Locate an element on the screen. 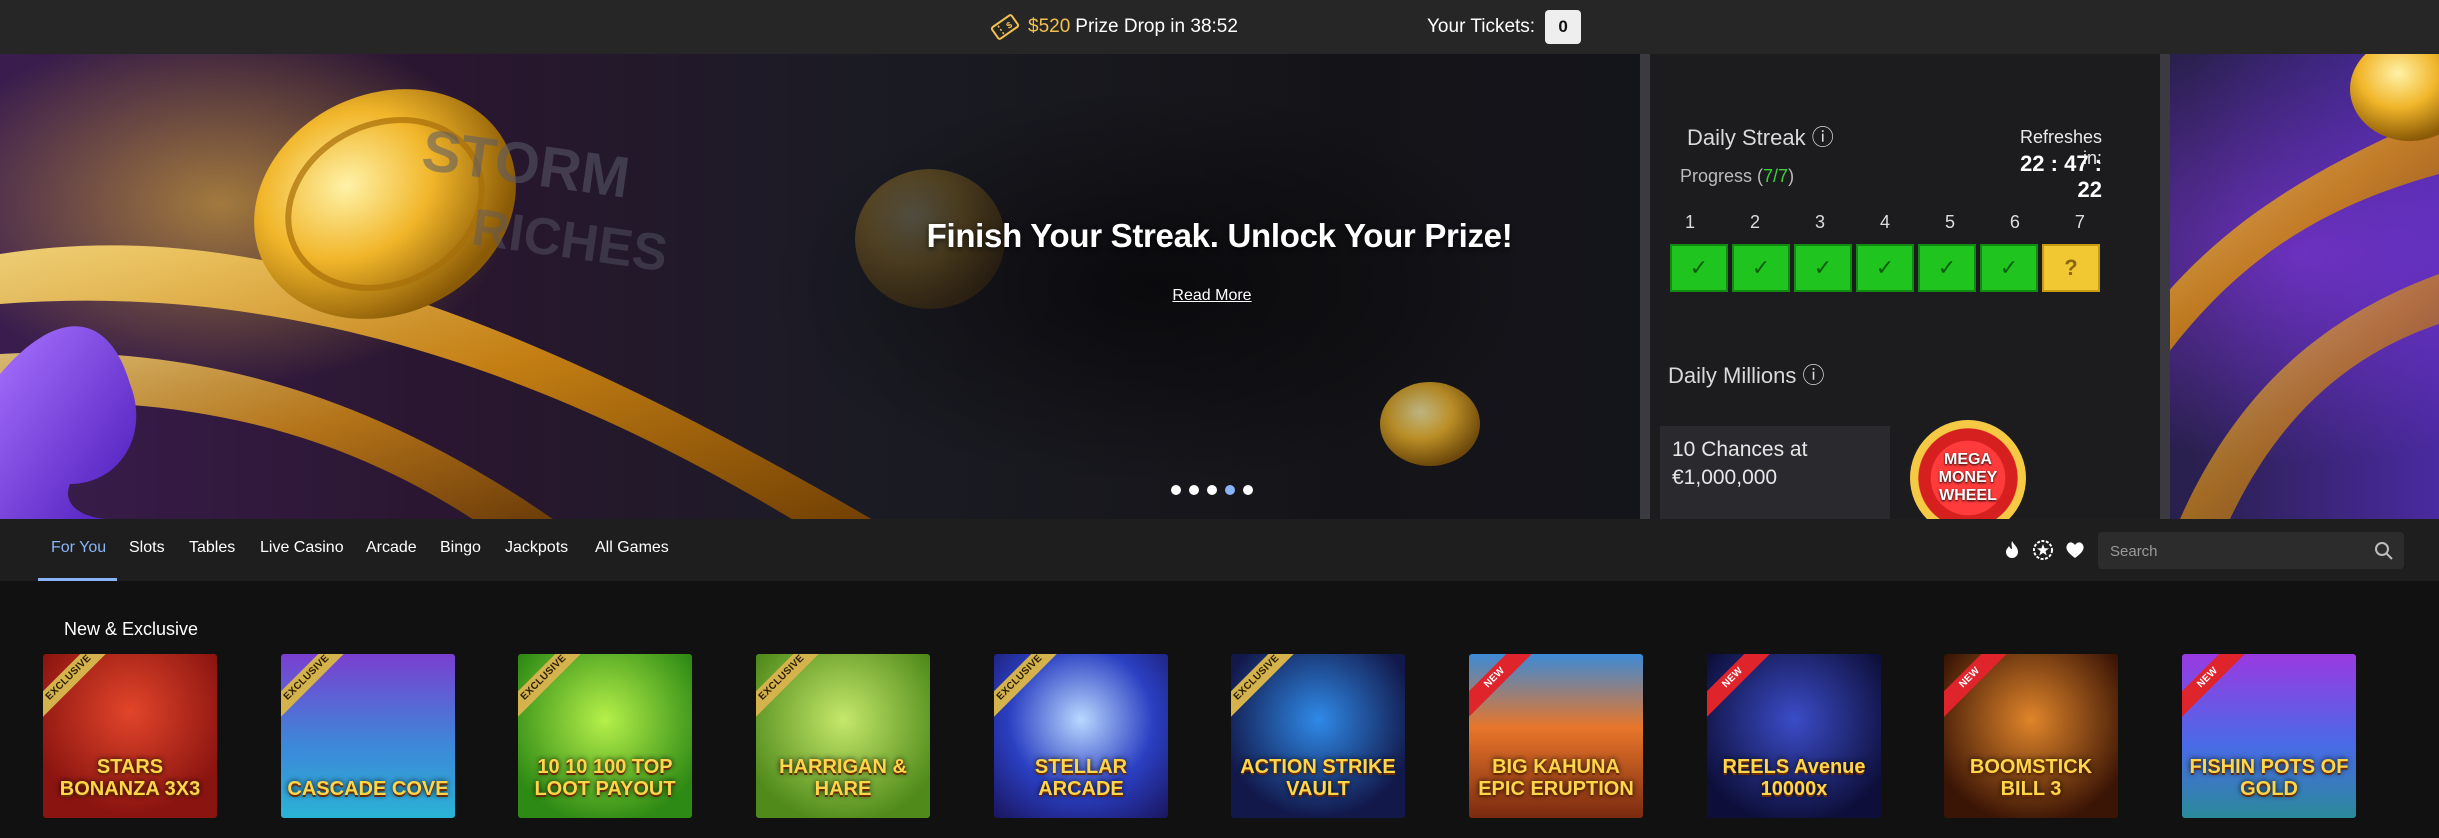  game-tile-action-strike-vault: EXCLUSIVE ACTION STRIKE VAULT is located at coordinates (1318, 736).